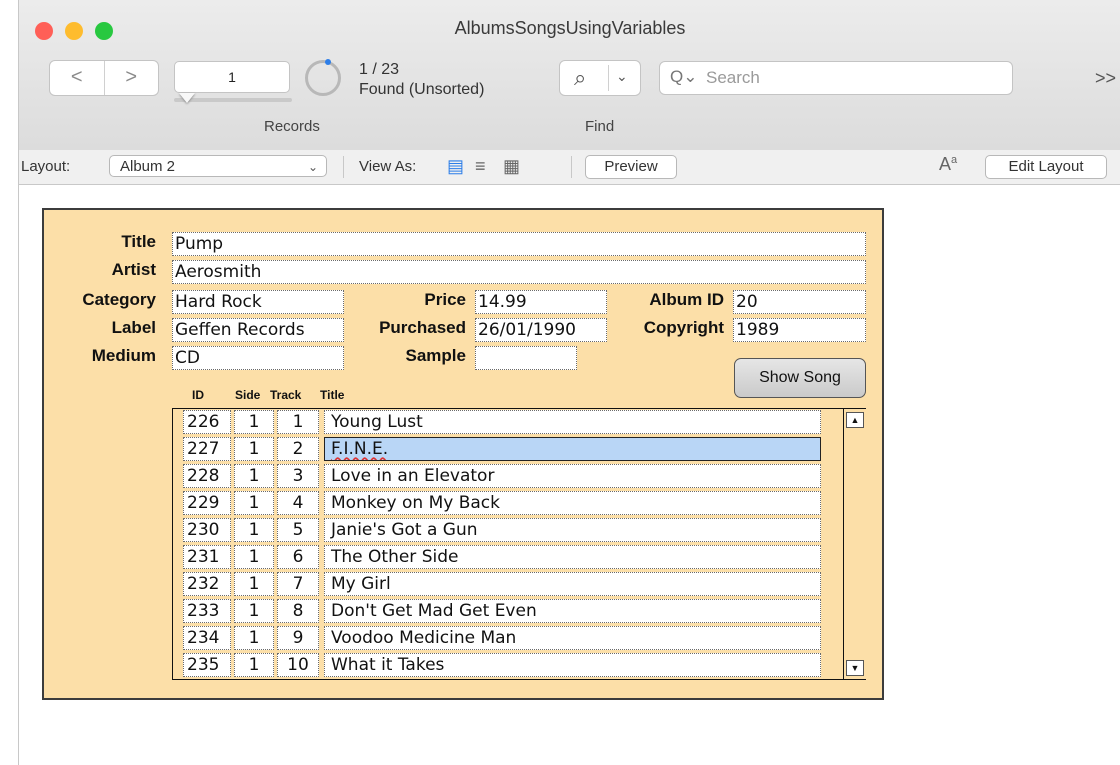  I want to click on layout-label: Layout:, so click(46, 166).